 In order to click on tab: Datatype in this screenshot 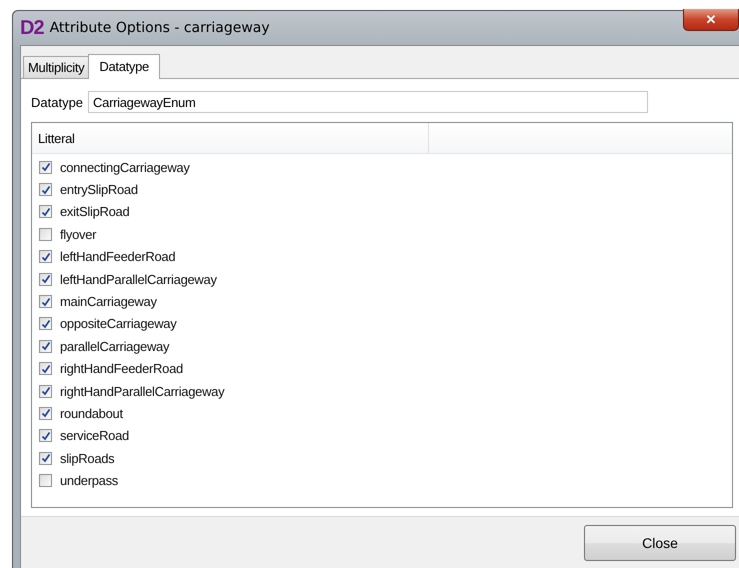, I will do `click(124, 66)`.